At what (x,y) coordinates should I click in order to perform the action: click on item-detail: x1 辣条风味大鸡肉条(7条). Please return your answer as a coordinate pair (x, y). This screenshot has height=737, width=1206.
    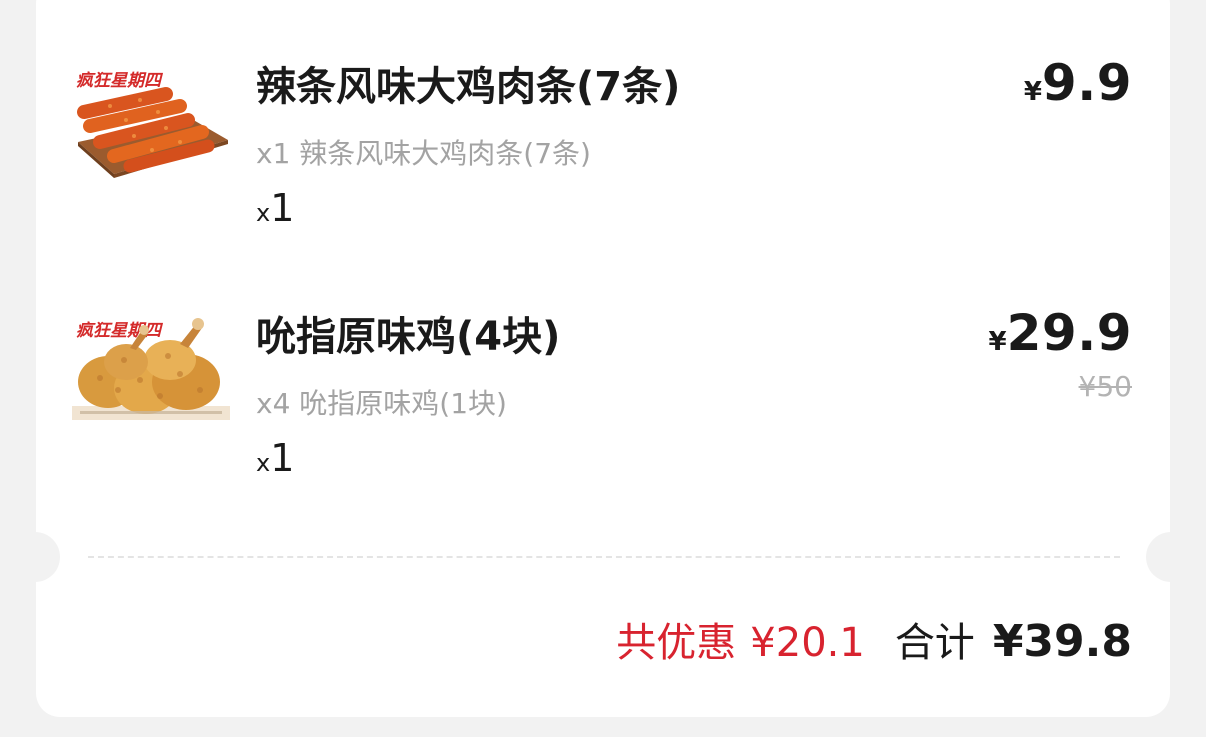
    Looking at the image, I should click on (423, 153).